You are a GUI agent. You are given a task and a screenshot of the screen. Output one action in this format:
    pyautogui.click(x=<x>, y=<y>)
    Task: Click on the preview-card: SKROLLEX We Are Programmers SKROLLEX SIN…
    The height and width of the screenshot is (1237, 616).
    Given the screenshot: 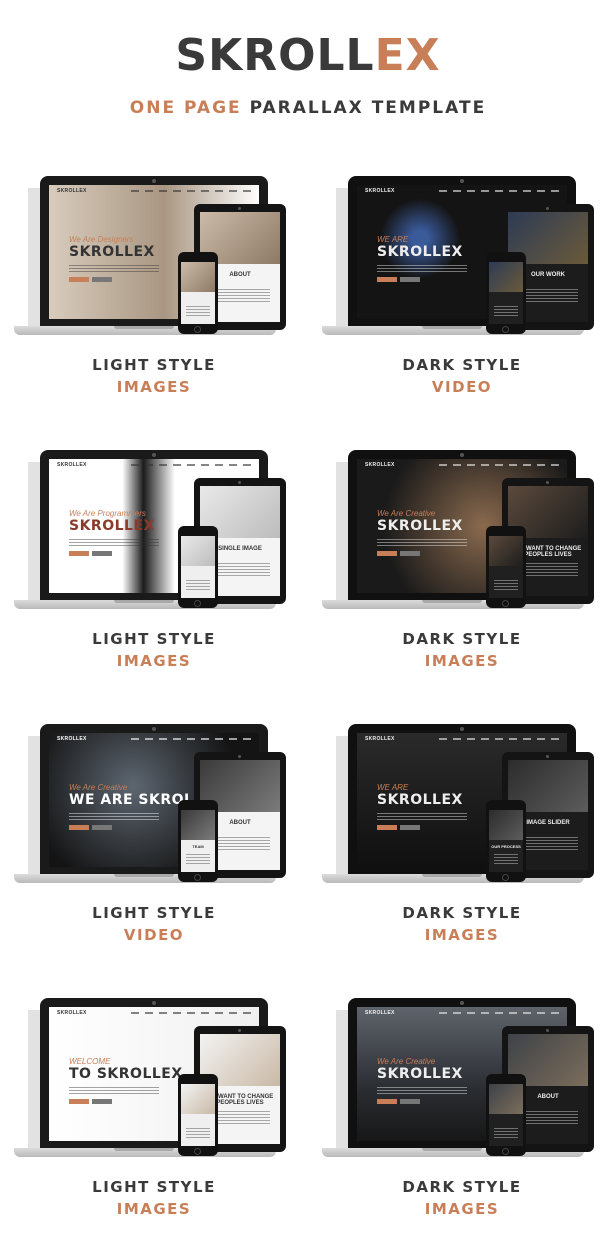 What is the action you would take?
    pyautogui.click(x=154, y=581)
    